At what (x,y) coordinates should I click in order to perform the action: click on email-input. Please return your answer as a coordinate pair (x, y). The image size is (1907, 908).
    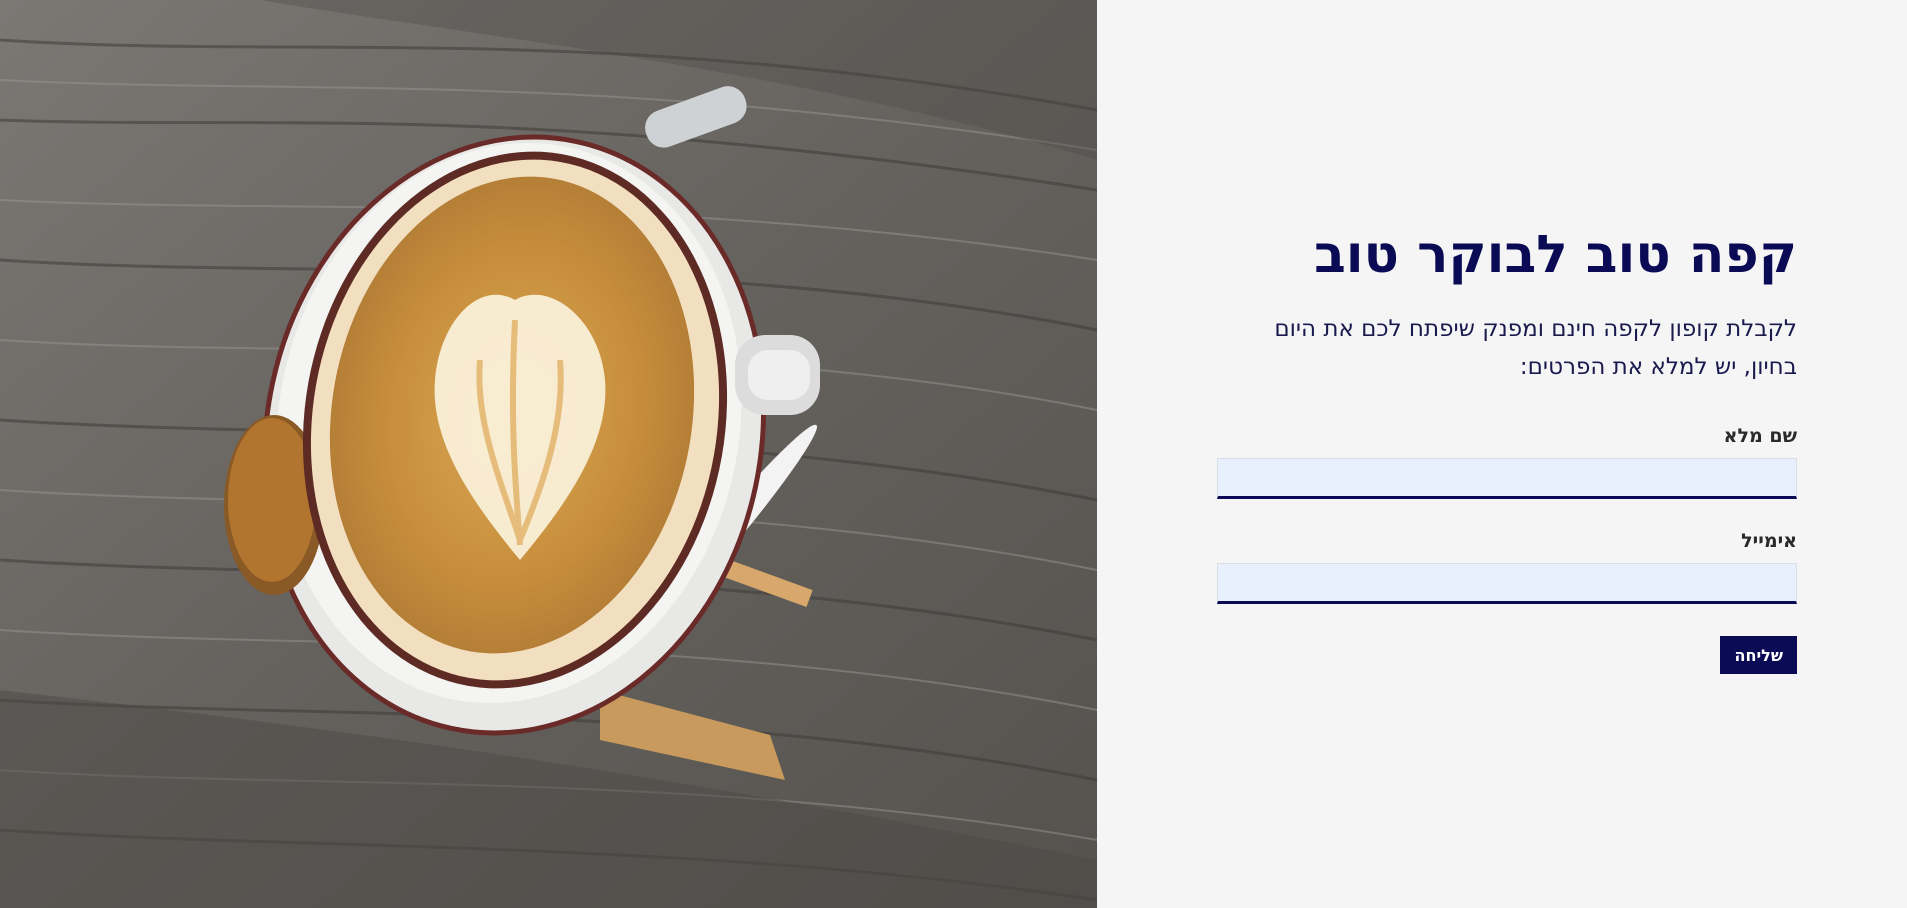
    Looking at the image, I should click on (1507, 583).